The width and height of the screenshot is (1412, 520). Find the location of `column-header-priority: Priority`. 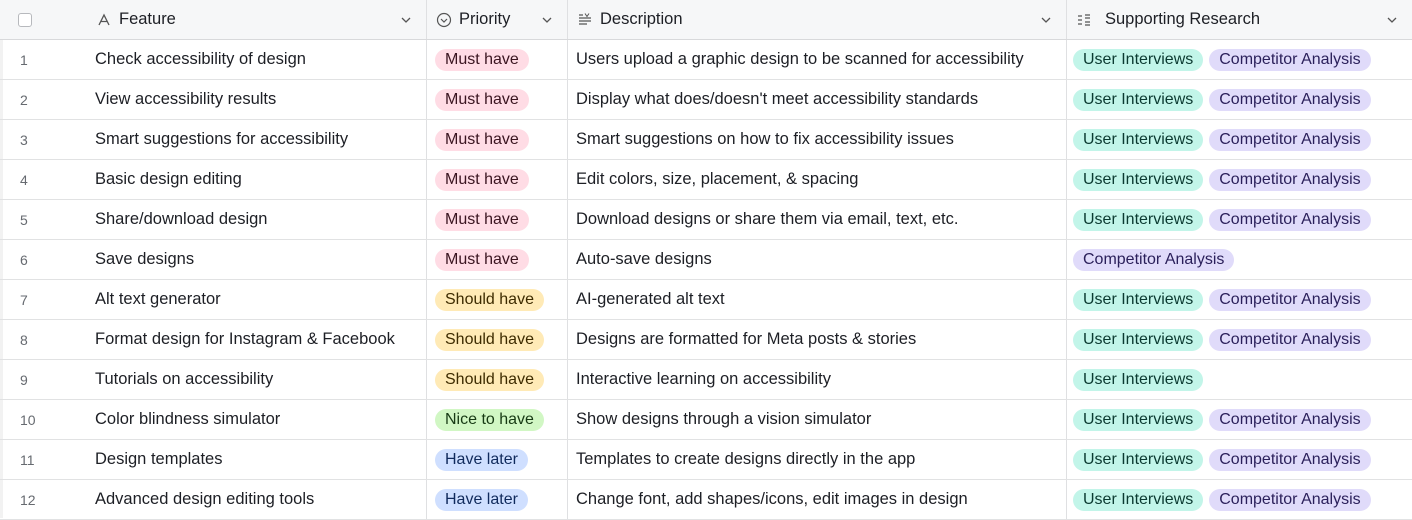

column-header-priority: Priority is located at coordinates (496, 19).